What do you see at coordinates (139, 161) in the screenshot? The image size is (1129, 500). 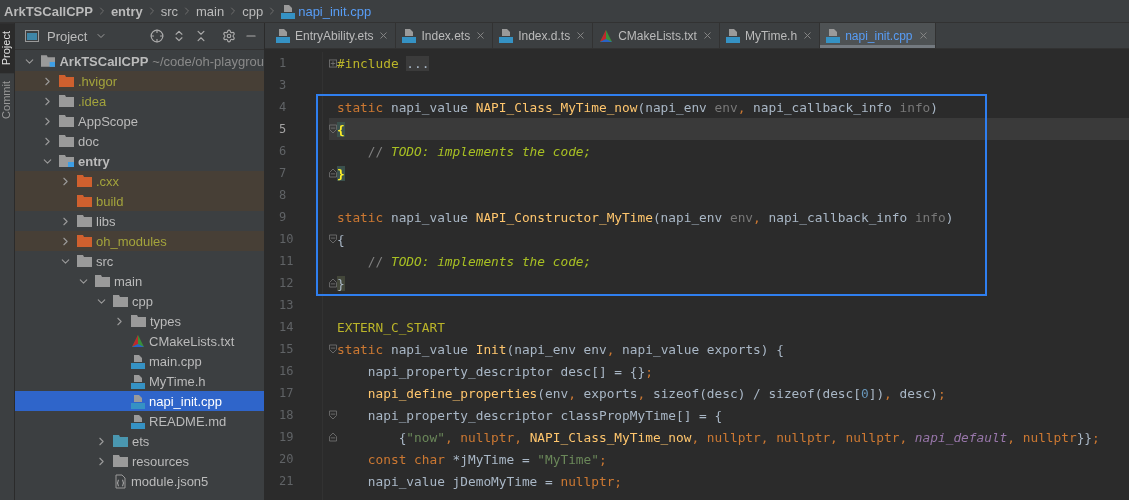 I see `tree-item: entry` at bounding box center [139, 161].